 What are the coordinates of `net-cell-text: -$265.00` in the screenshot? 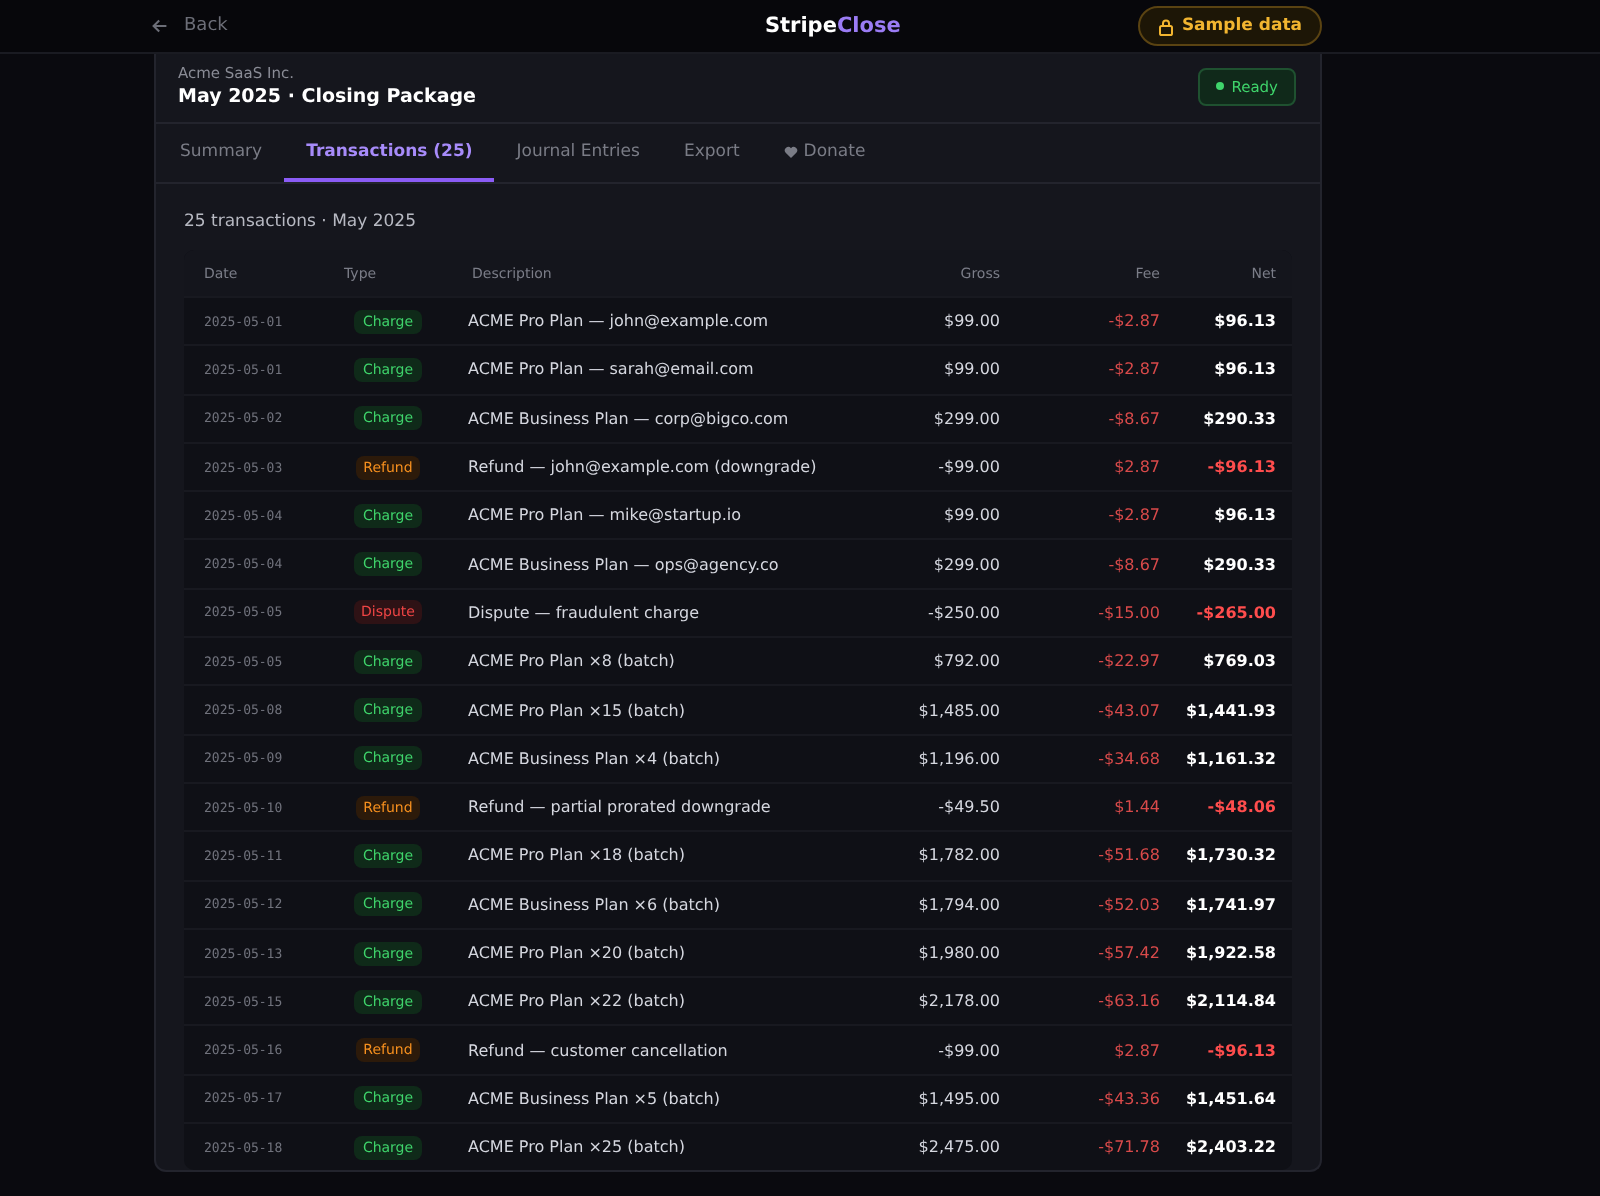 It's located at (1235, 612).